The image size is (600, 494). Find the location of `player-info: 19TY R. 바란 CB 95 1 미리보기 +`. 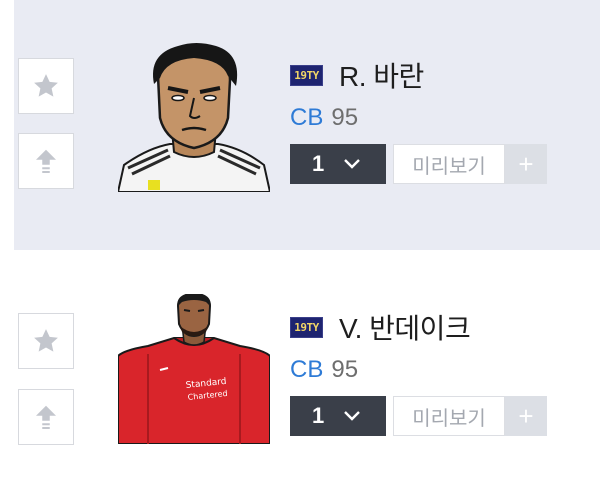

player-info: 19TY R. 바란 CB 95 1 미리보기 + is located at coordinates (418, 122).